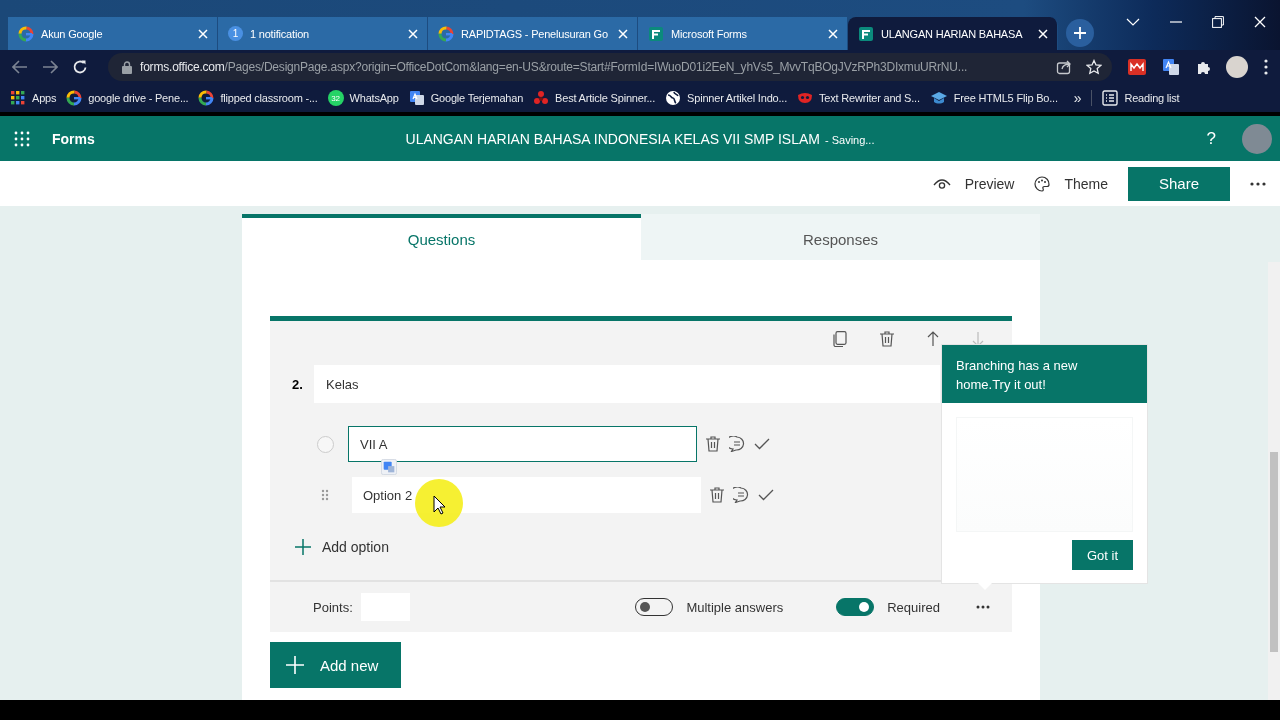  I want to click on back-arrow-icon, so click(20, 67).